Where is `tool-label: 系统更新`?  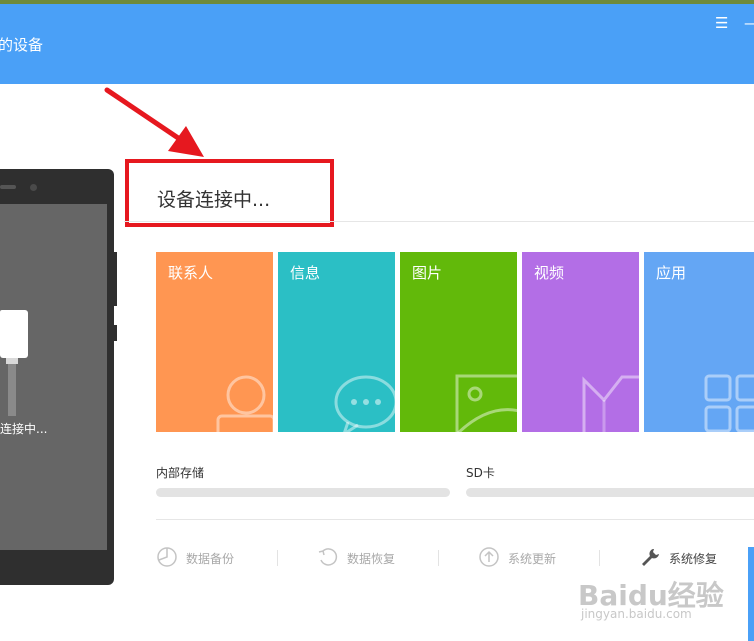
tool-label: 系统更新 is located at coordinates (532, 559).